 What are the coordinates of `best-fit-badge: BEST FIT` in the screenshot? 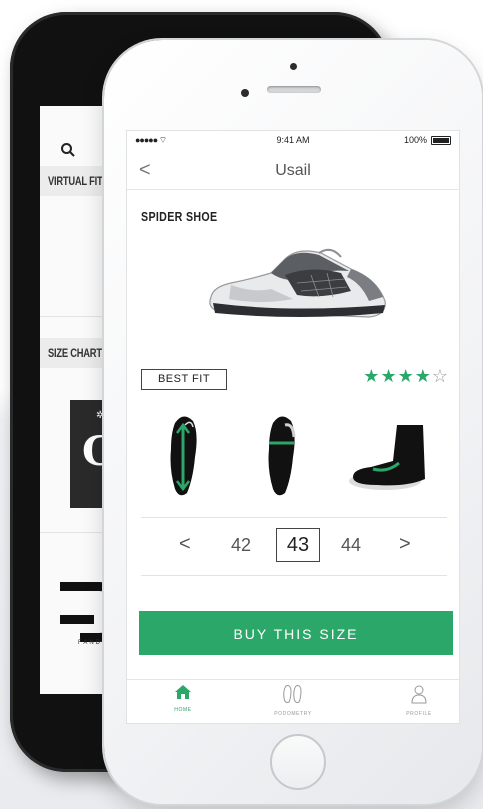 It's located at (184, 379).